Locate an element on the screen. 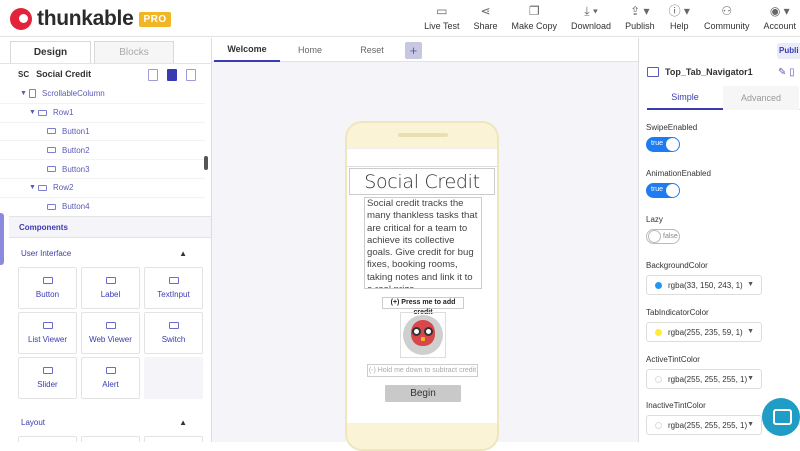 The height and width of the screenshot is (451, 800). component-button: Button is located at coordinates (47, 288).